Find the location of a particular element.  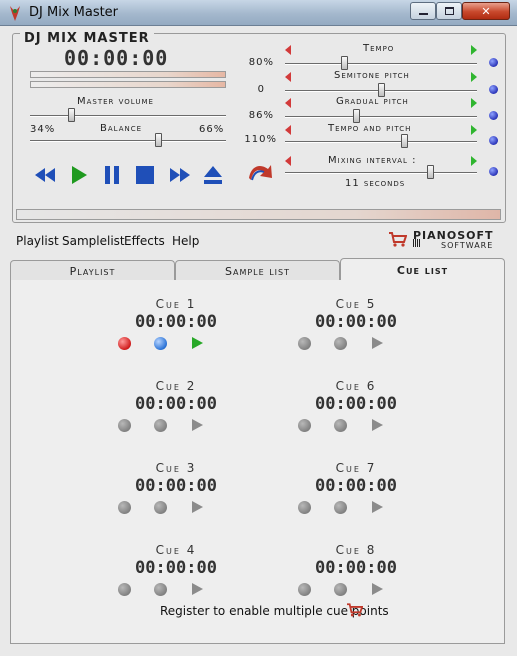

gradual-pitch-slider is located at coordinates (356, 116).